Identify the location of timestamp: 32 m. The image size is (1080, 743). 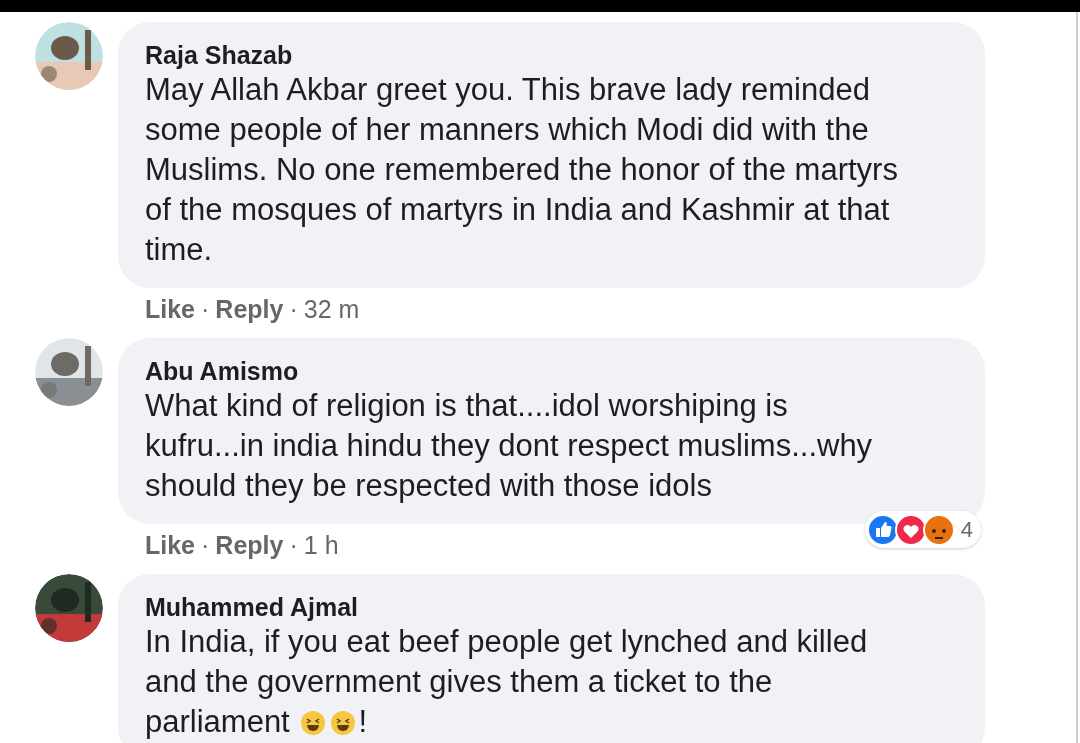
(331, 309).